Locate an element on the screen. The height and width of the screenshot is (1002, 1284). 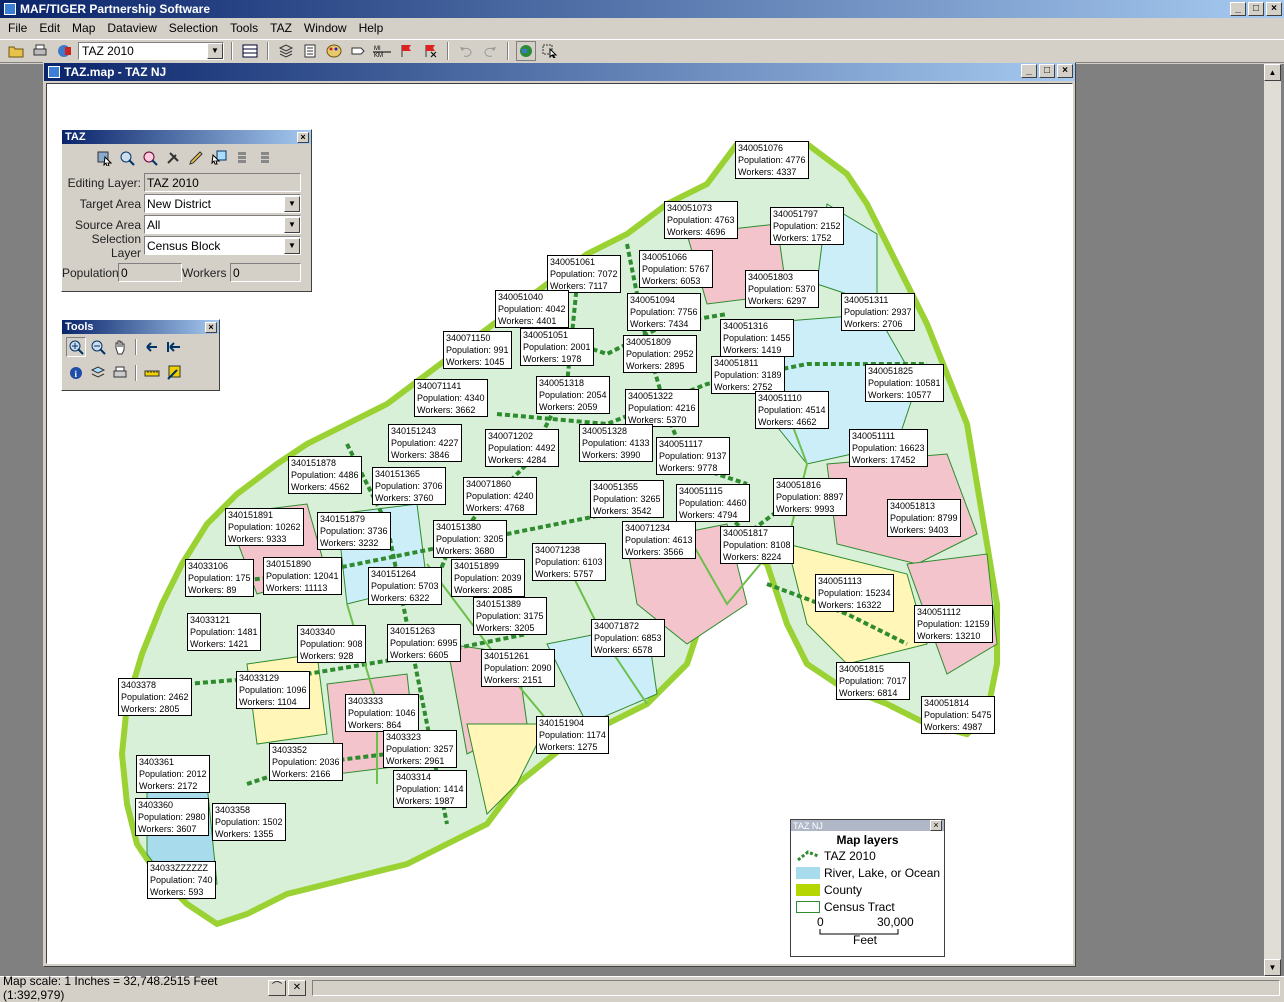
selection-layer-select: Census Block ▼ is located at coordinates (222, 245).